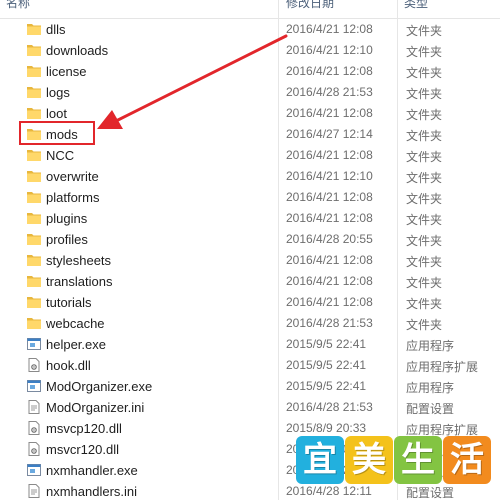 Image resolution: width=500 pixels, height=504 pixels. What do you see at coordinates (92, 491) in the screenshot?
I see `file-name: nxmhandlers.ini` at bounding box center [92, 491].